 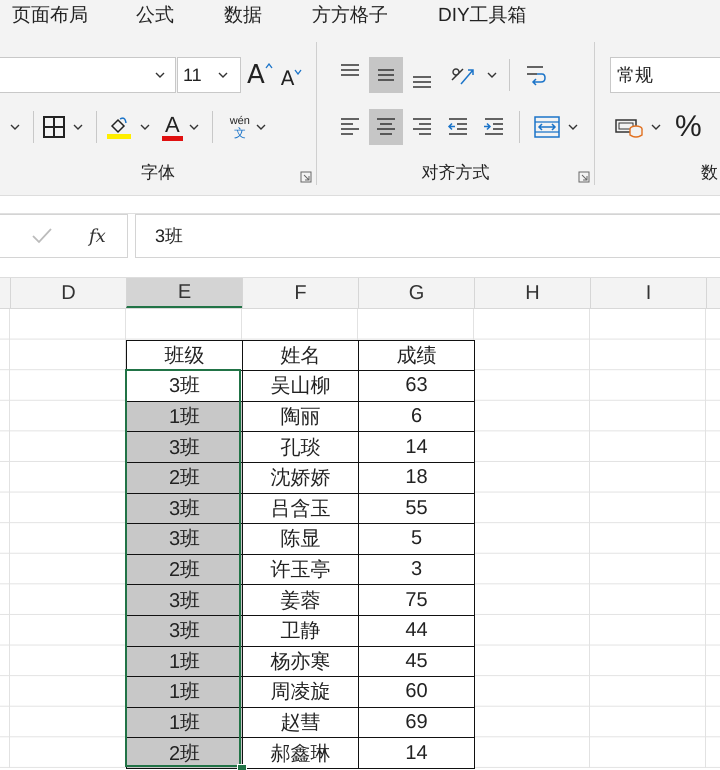 What do you see at coordinates (547, 127) in the screenshot?
I see `merge-cells-icon` at bounding box center [547, 127].